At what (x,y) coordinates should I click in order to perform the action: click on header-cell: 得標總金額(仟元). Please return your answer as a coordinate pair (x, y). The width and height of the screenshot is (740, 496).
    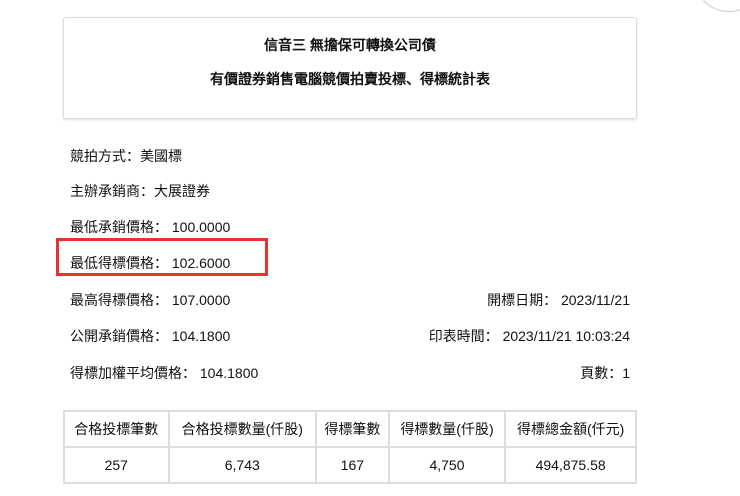
    Looking at the image, I should click on (570, 429).